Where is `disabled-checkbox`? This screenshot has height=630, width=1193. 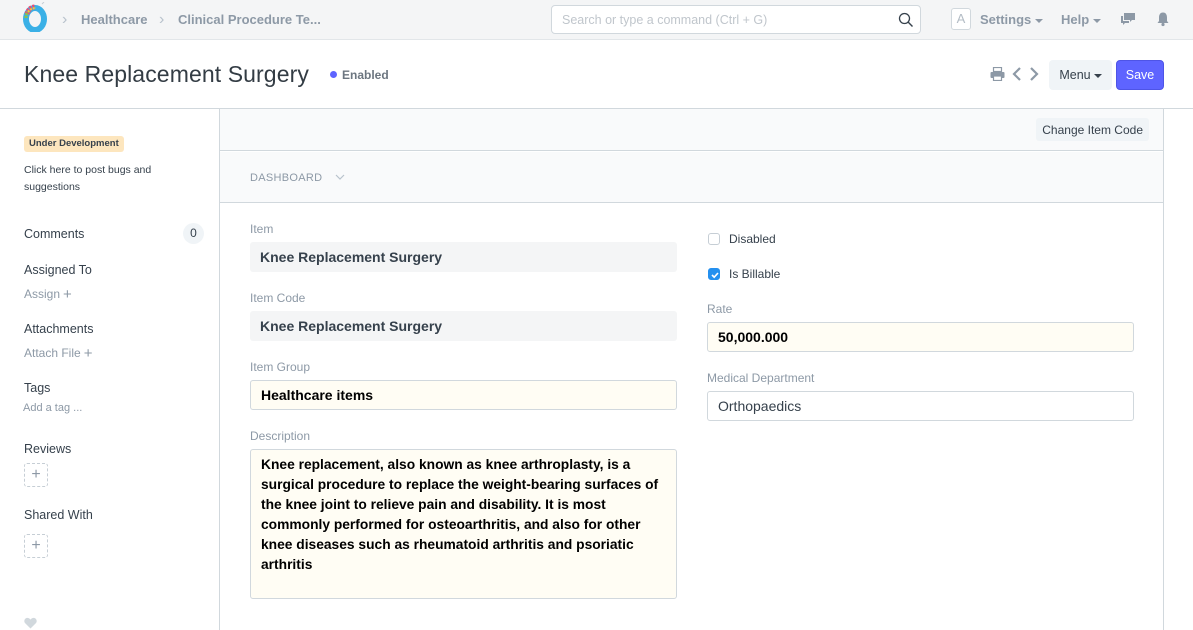
disabled-checkbox is located at coordinates (714, 239).